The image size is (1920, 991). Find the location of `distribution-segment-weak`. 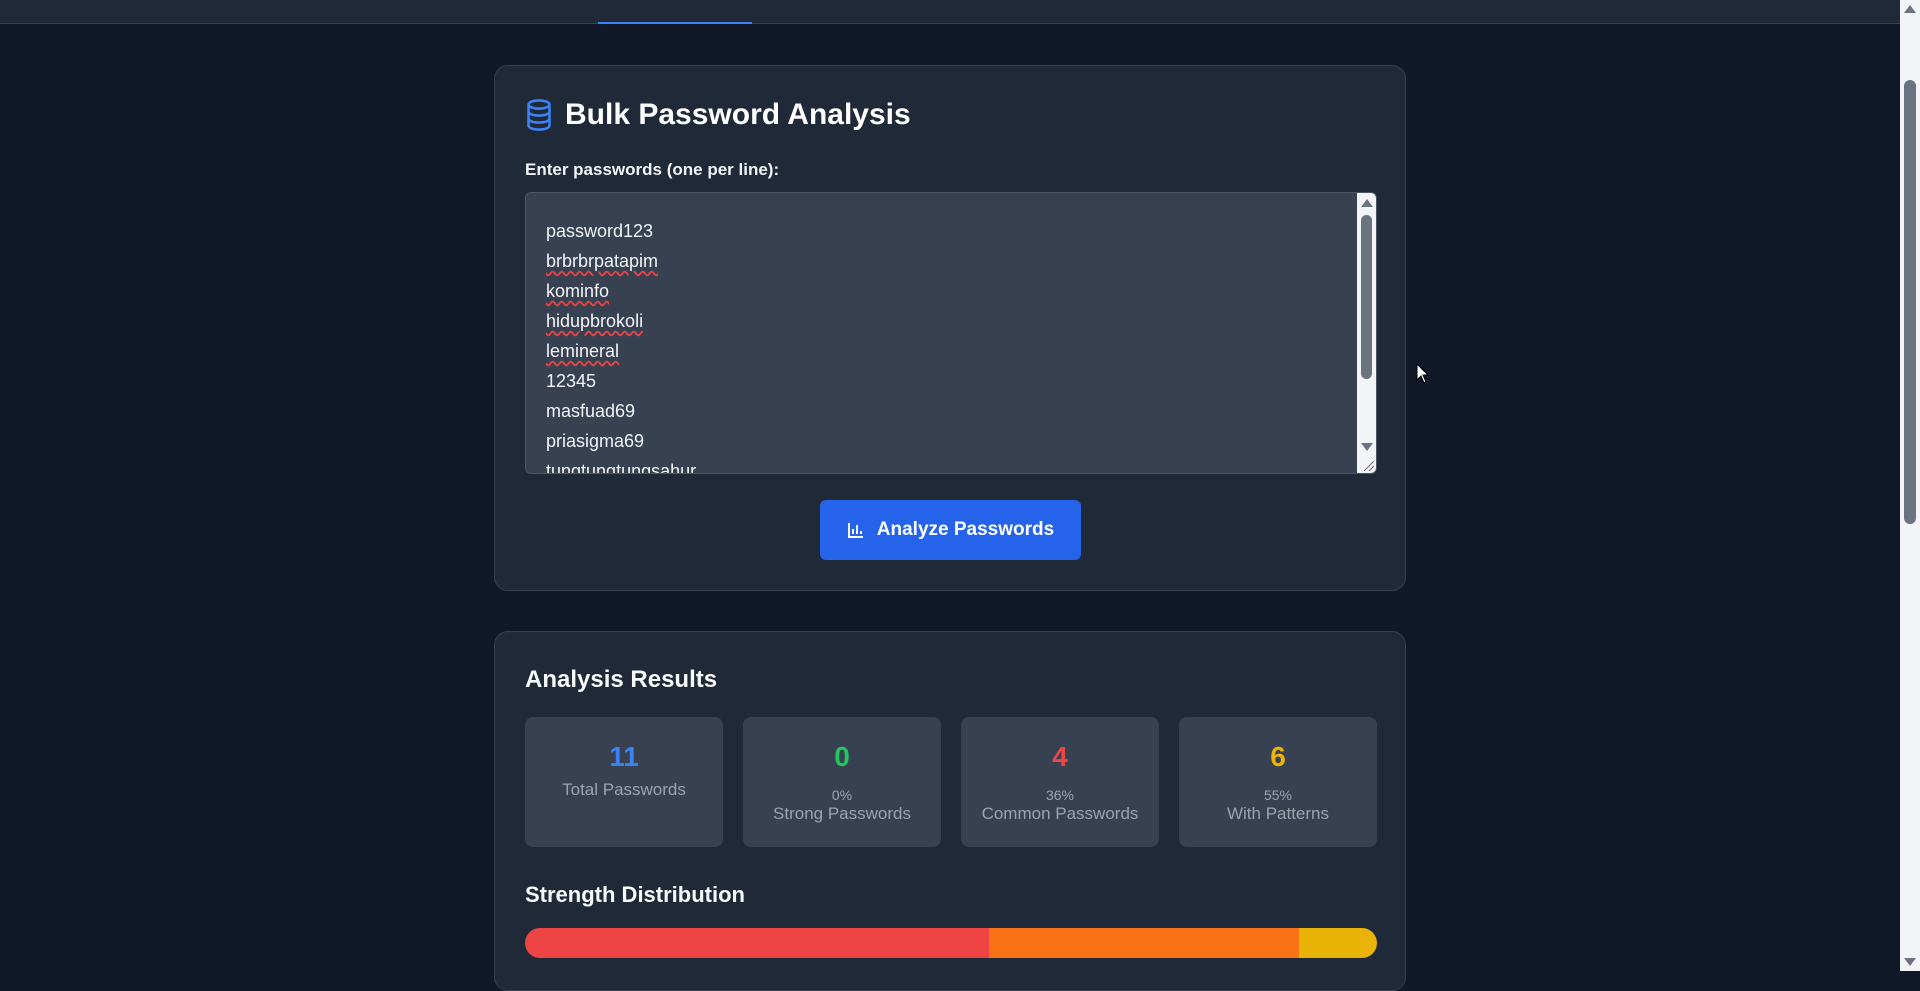

distribution-segment-weak is located at coordinates (757, 943).